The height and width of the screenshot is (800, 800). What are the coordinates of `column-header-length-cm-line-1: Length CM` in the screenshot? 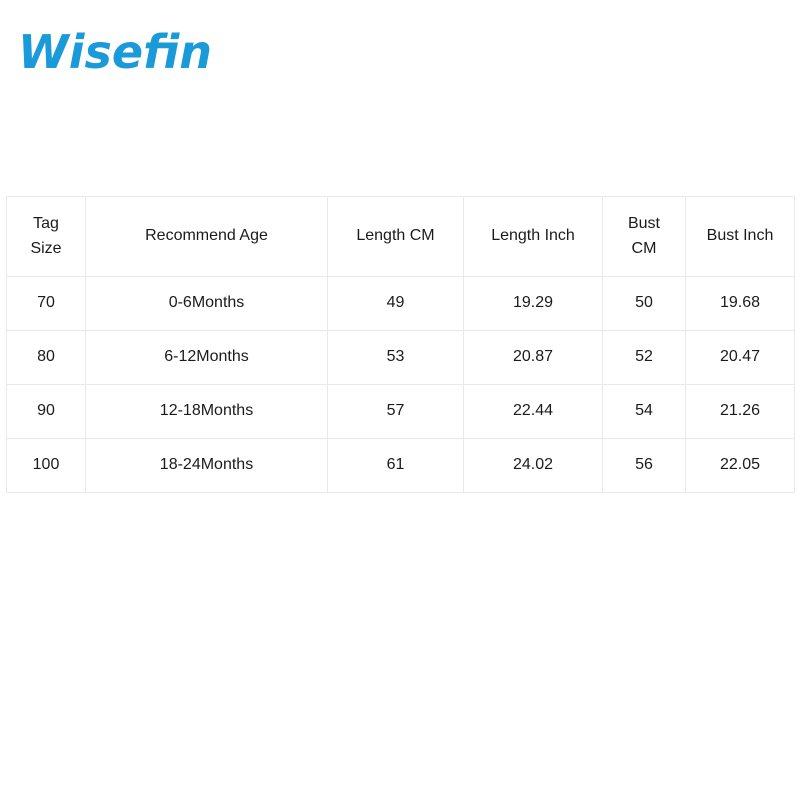 It's located at (395, 236).